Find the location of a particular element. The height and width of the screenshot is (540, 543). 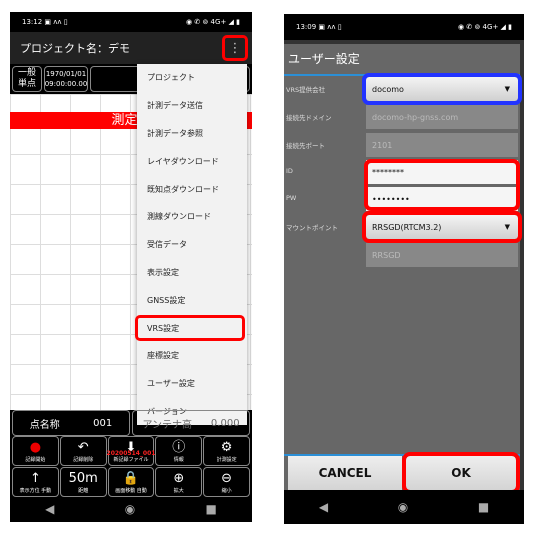

point-name-box: 点名称 001 is located at coordinates (71, 423).